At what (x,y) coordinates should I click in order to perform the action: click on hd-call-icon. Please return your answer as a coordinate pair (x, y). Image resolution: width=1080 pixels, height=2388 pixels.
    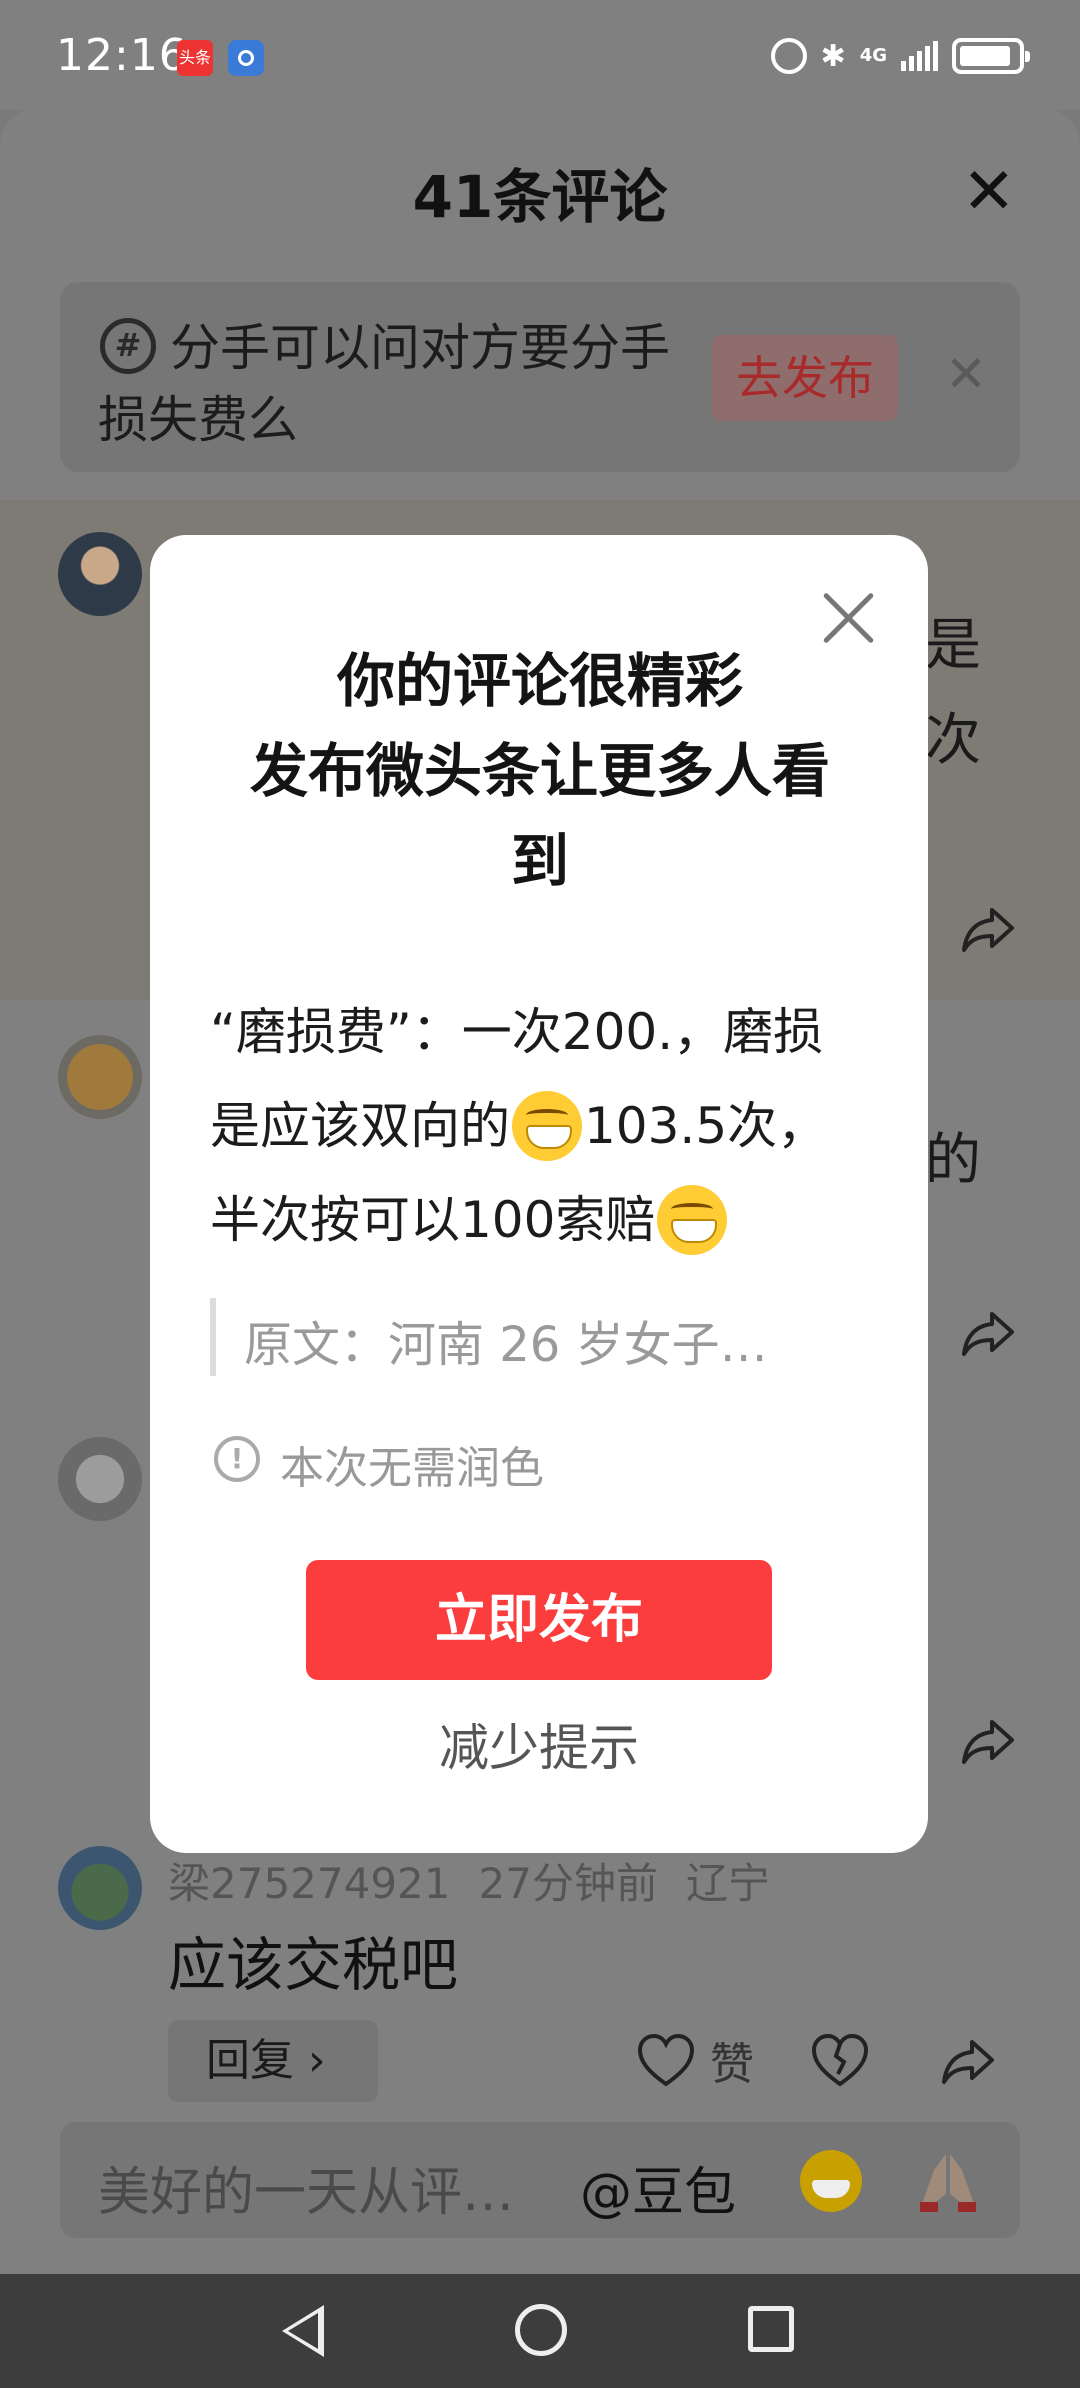
    Looking at the image, I should click on (788, 56).